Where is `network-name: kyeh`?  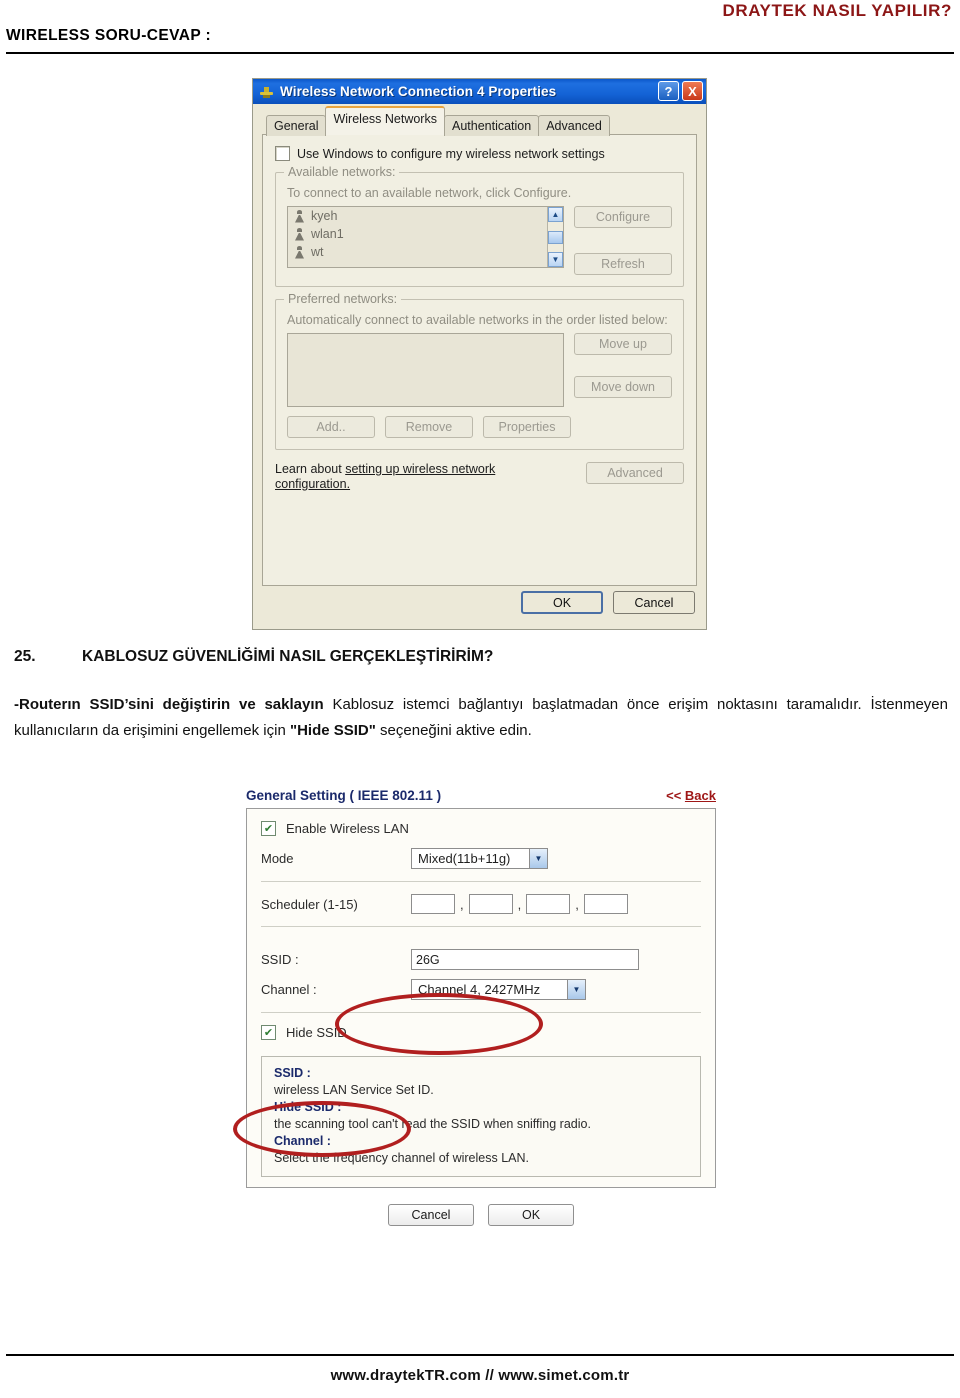 network-name: kyeh is located at coordinates (324, 216).